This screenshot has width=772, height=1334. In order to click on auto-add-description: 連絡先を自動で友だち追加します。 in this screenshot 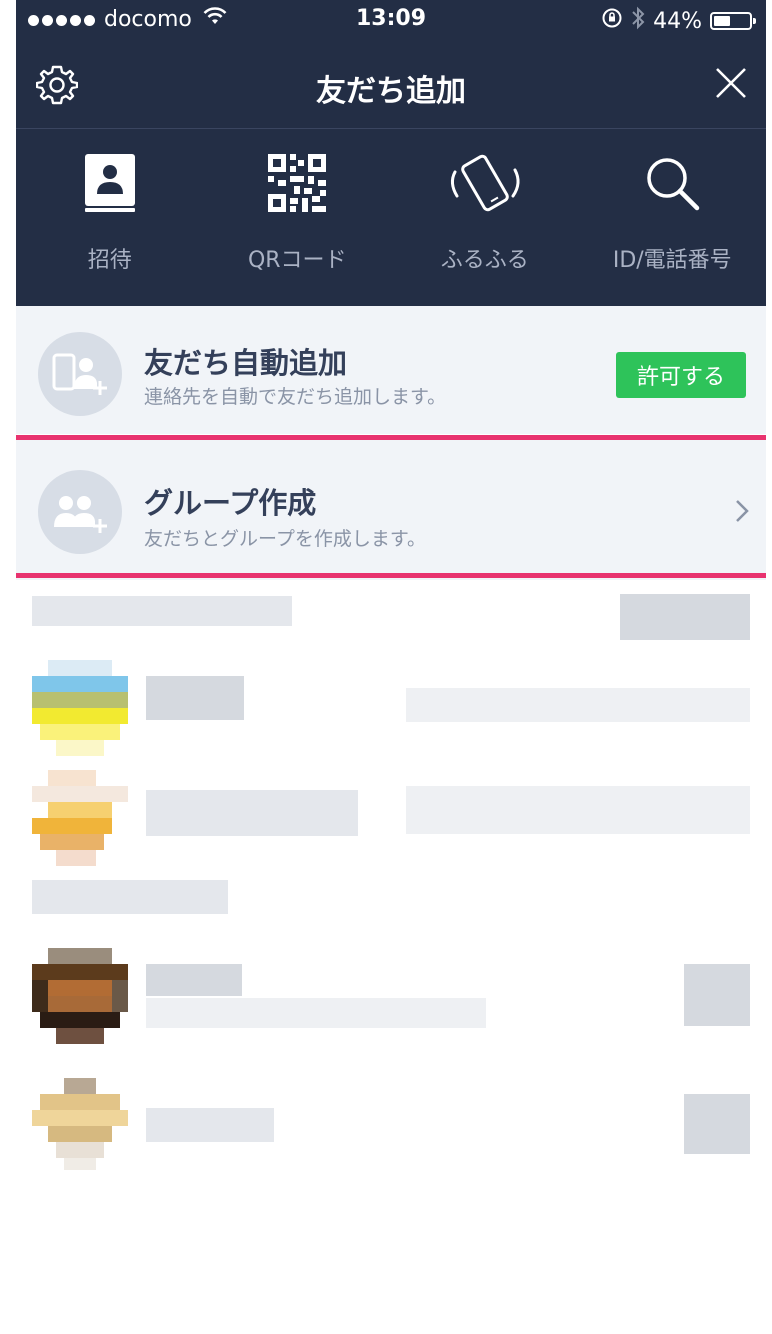, I will do `click(295, 397)`.